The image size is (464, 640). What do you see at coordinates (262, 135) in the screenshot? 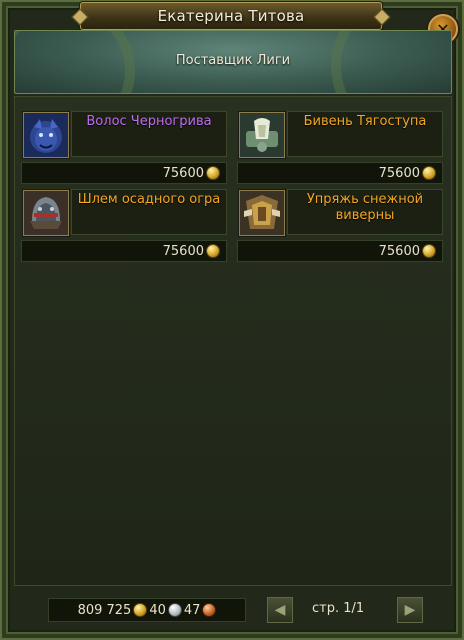
I see `tusk-icon` at bounding box center [262, 135].